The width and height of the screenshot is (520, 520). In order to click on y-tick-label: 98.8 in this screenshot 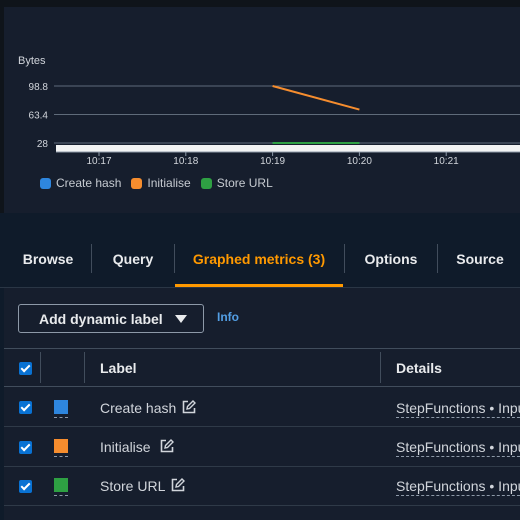, I will do `click(39, 87)`.